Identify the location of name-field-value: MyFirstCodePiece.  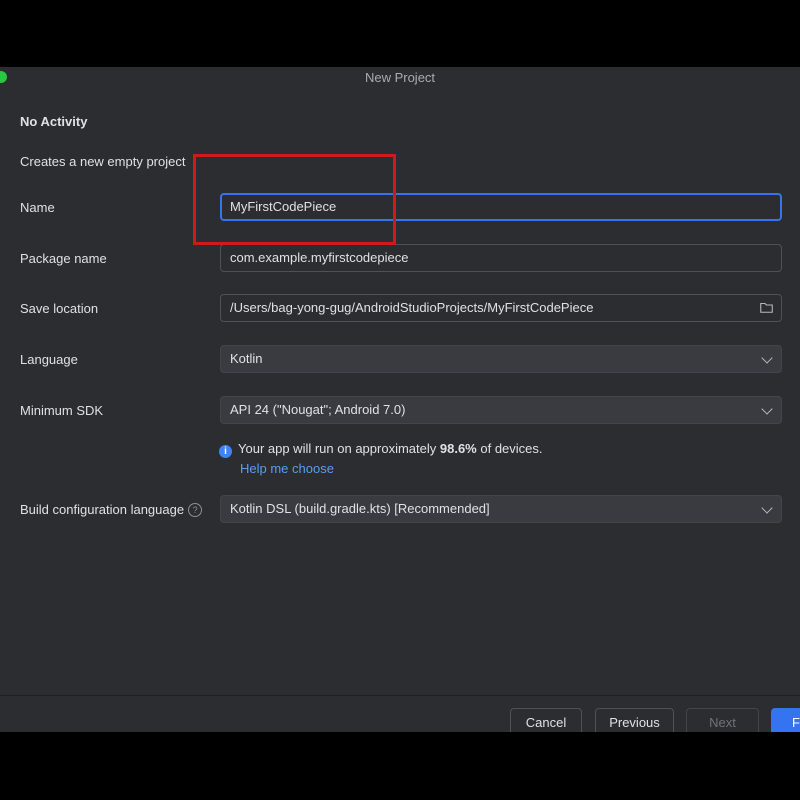
(283, 206).